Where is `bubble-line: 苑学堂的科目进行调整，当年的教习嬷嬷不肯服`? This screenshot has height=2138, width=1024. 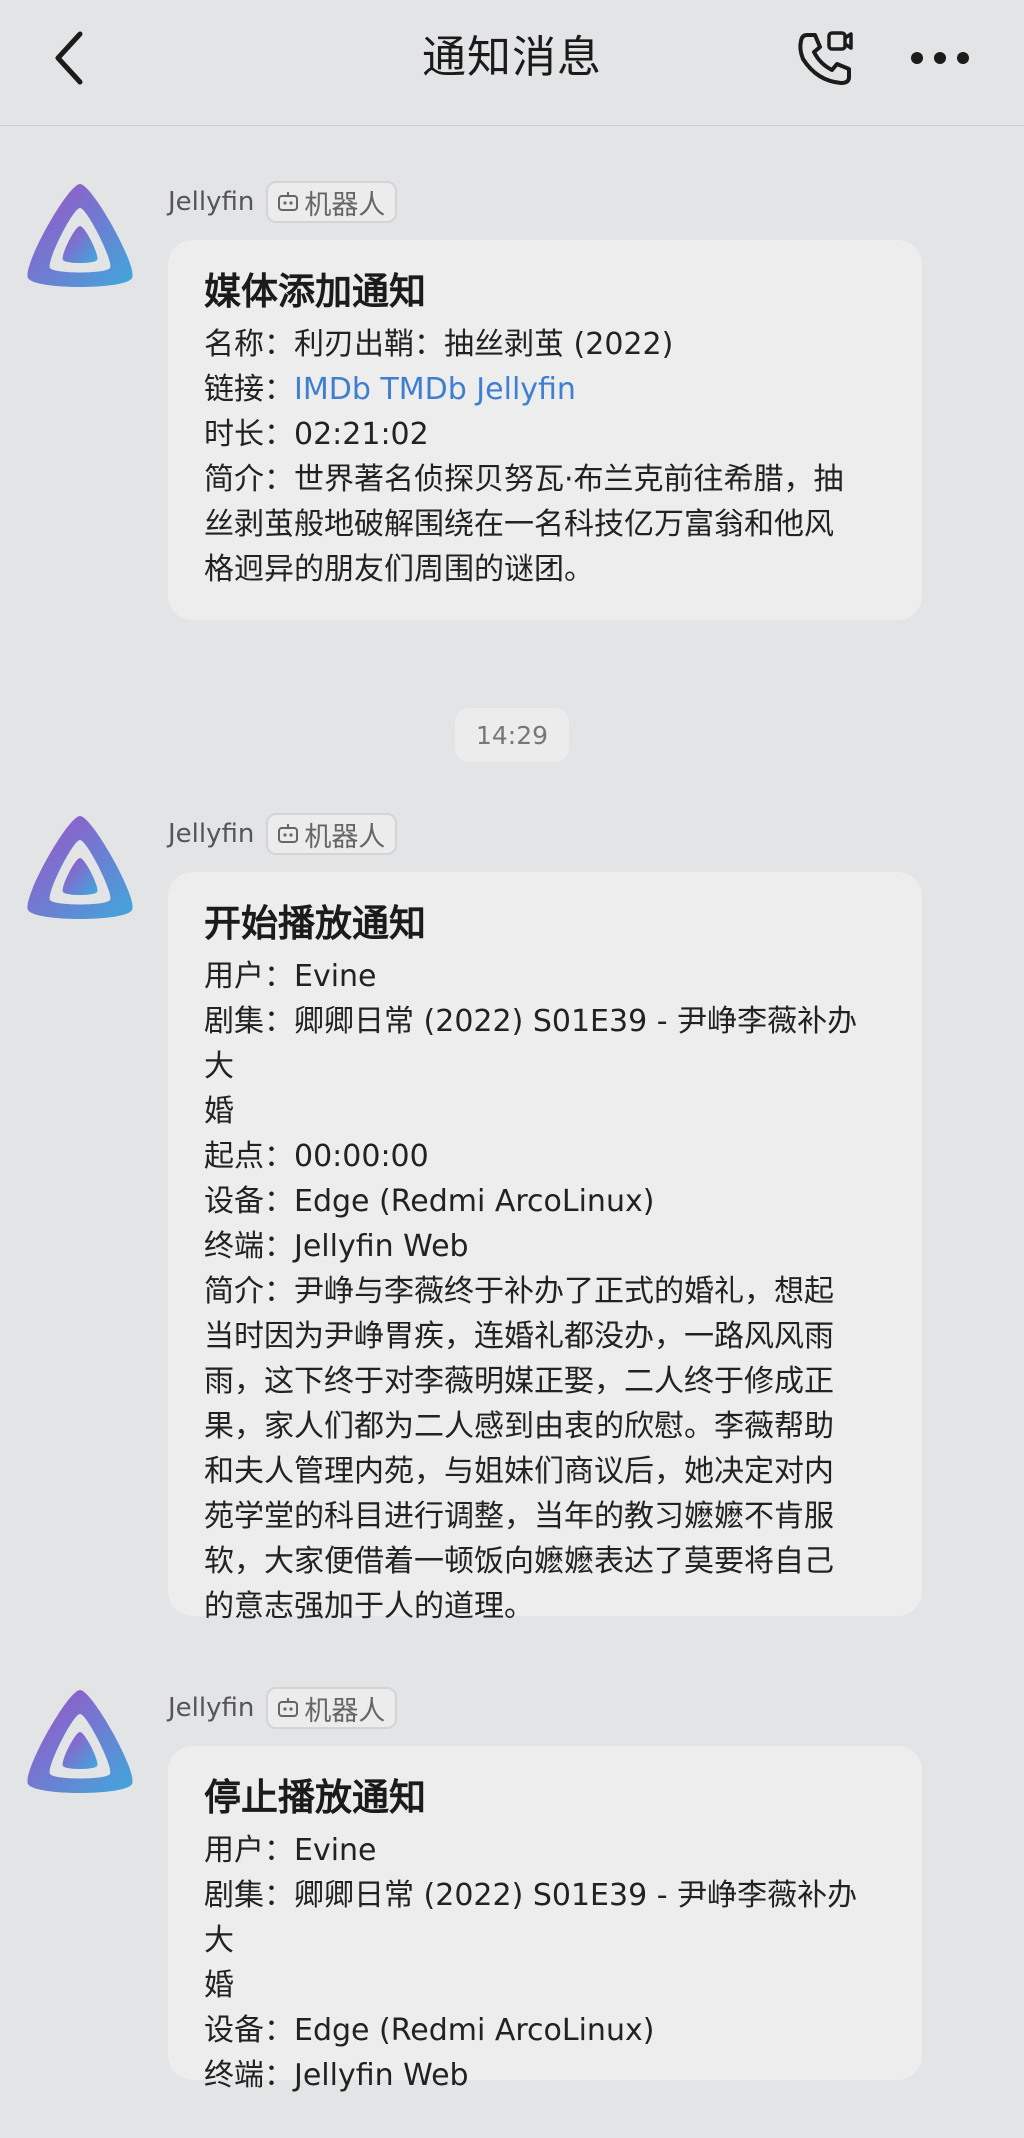
bubble-line: 苑学堂的科目进行调整，当年的教习嬷嬷不肯服 is located at coordinates (519, 1516).